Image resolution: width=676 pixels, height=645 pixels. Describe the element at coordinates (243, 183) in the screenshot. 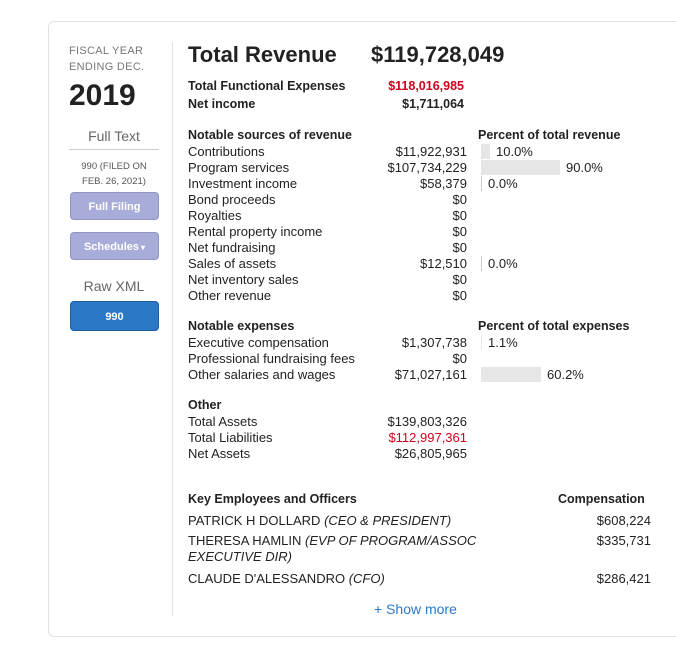

I see `revenue-row-label: Investment income` at that location.